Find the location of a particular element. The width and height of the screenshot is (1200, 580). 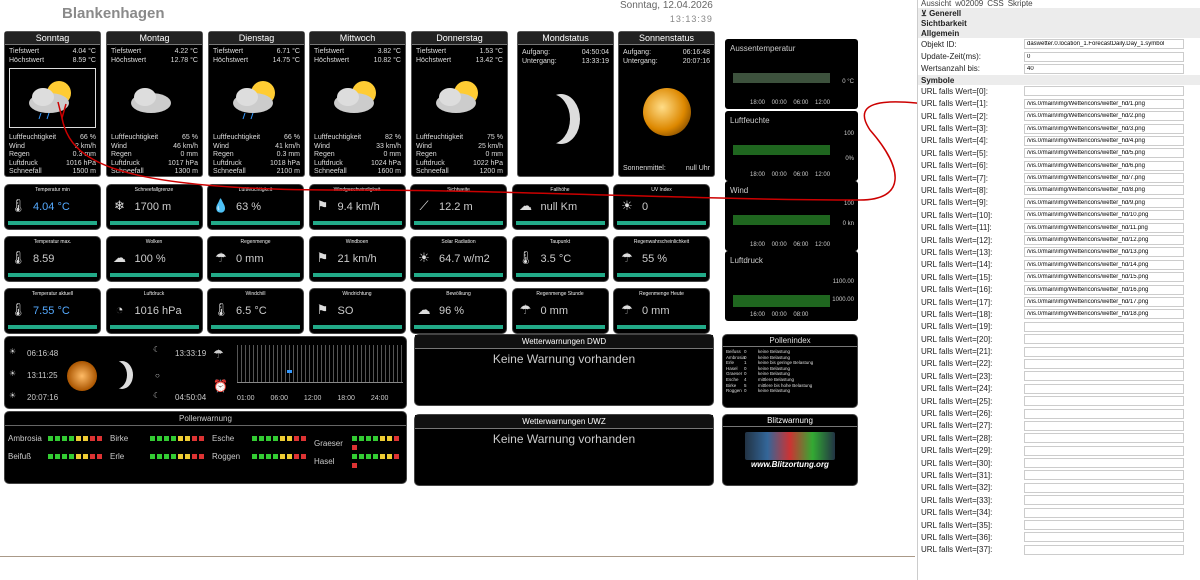

metric-tile: Schneefallgrenze ❄ 1700 m is located at coordinates (154, 207).